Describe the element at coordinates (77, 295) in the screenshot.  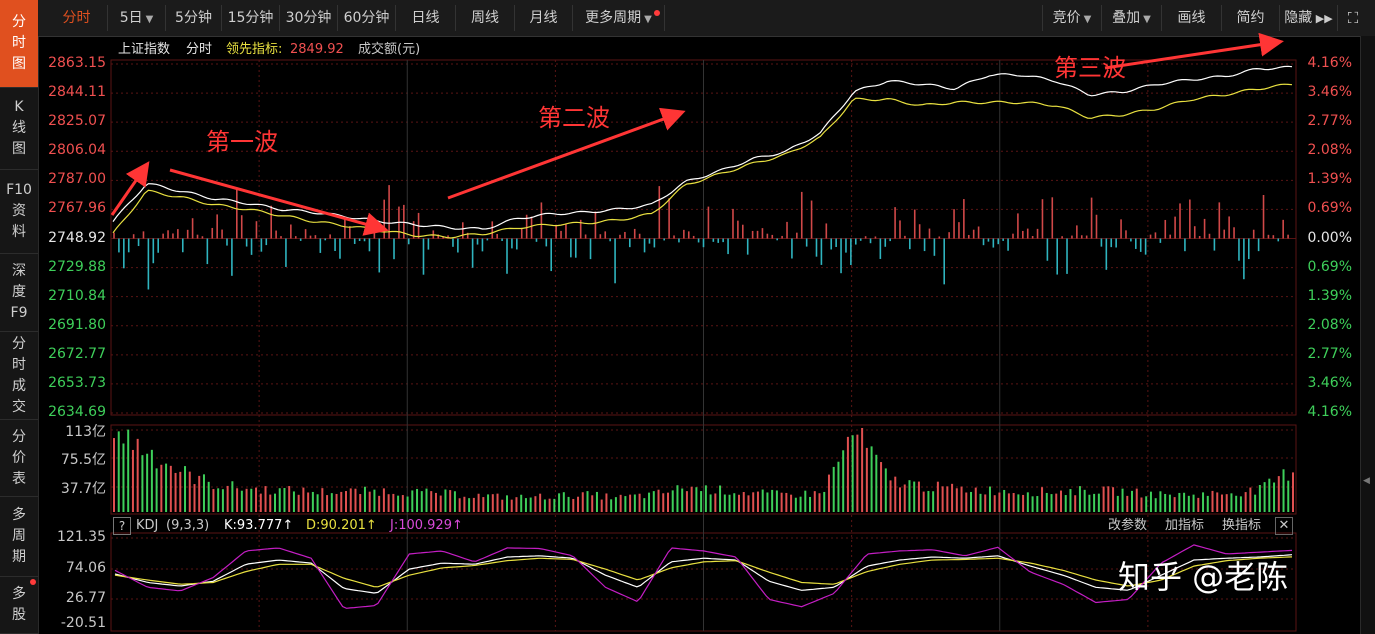
I see `price-axis-label: 2710.84` at that location.